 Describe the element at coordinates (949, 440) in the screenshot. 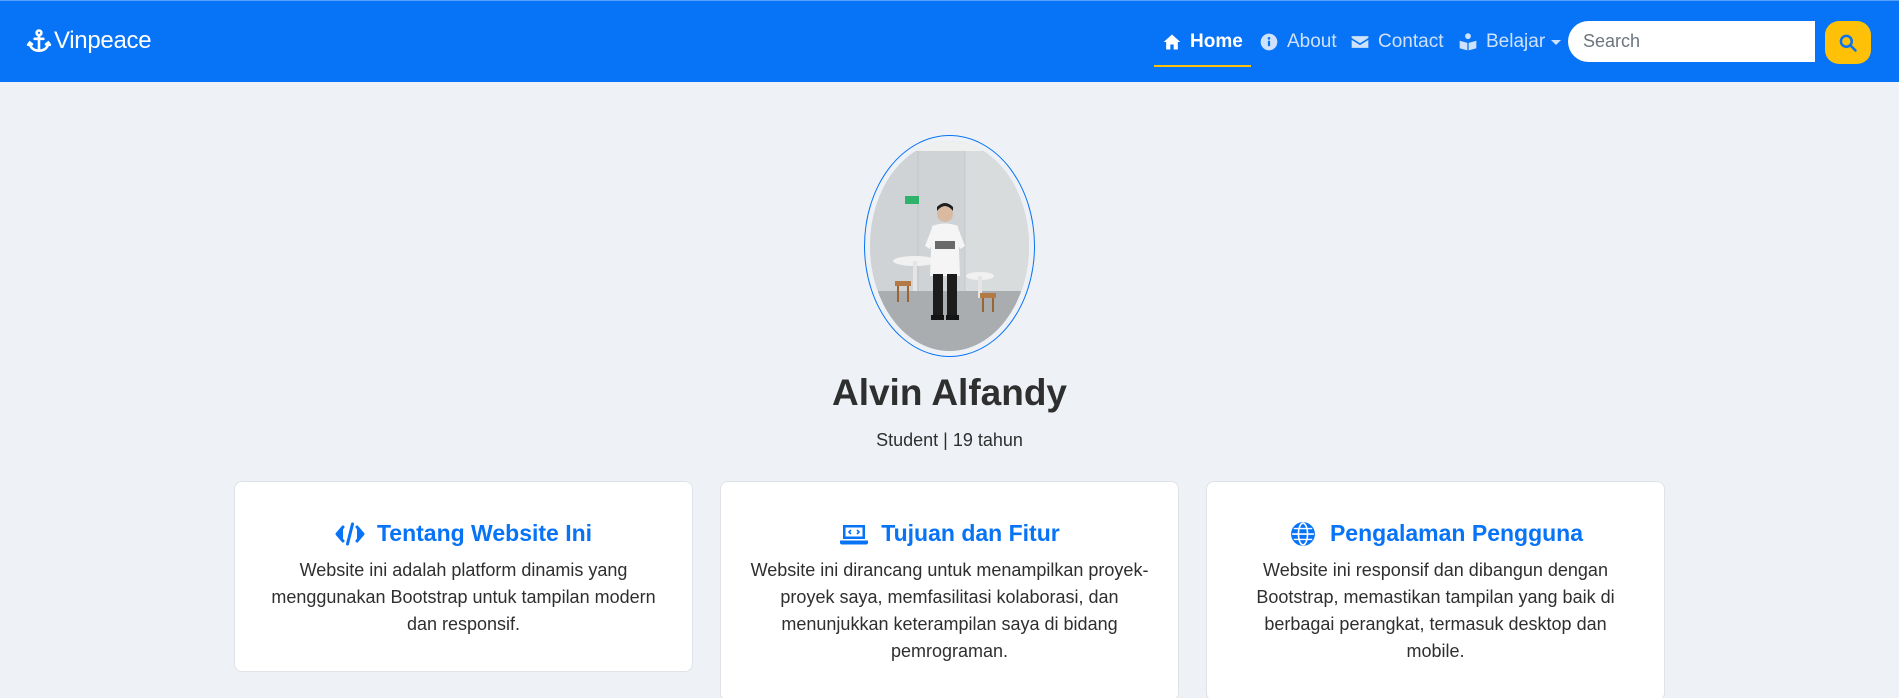

I see `profile-subtitle: Student | 19 tahun` at that location.